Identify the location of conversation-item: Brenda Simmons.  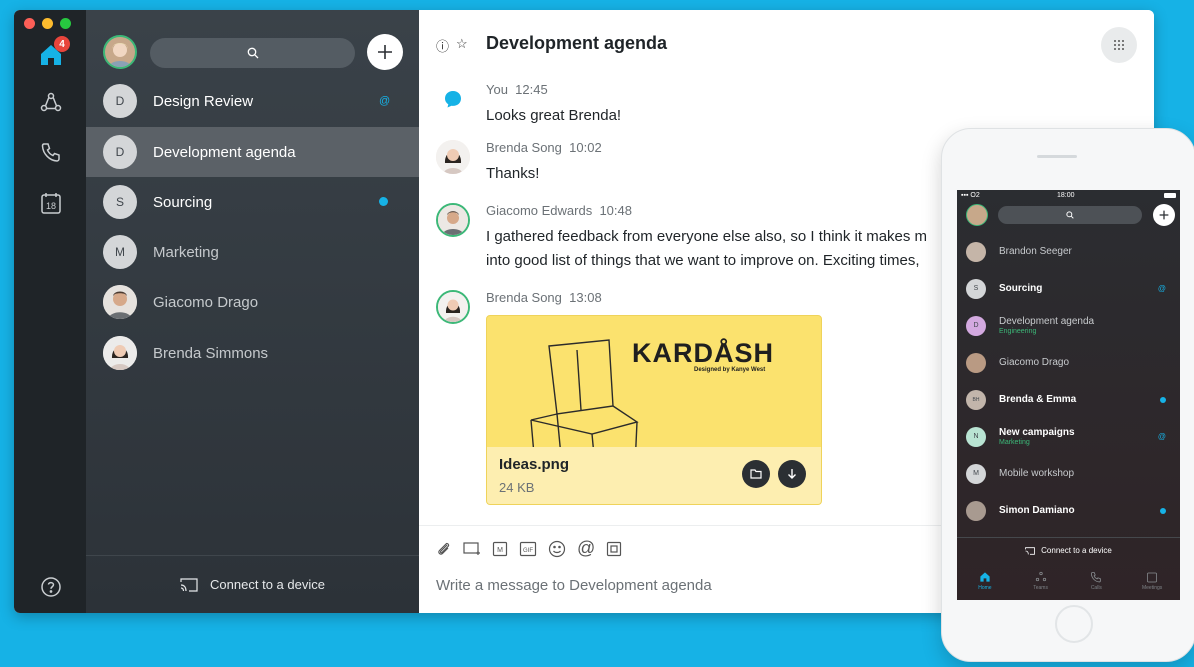
(252, 353).